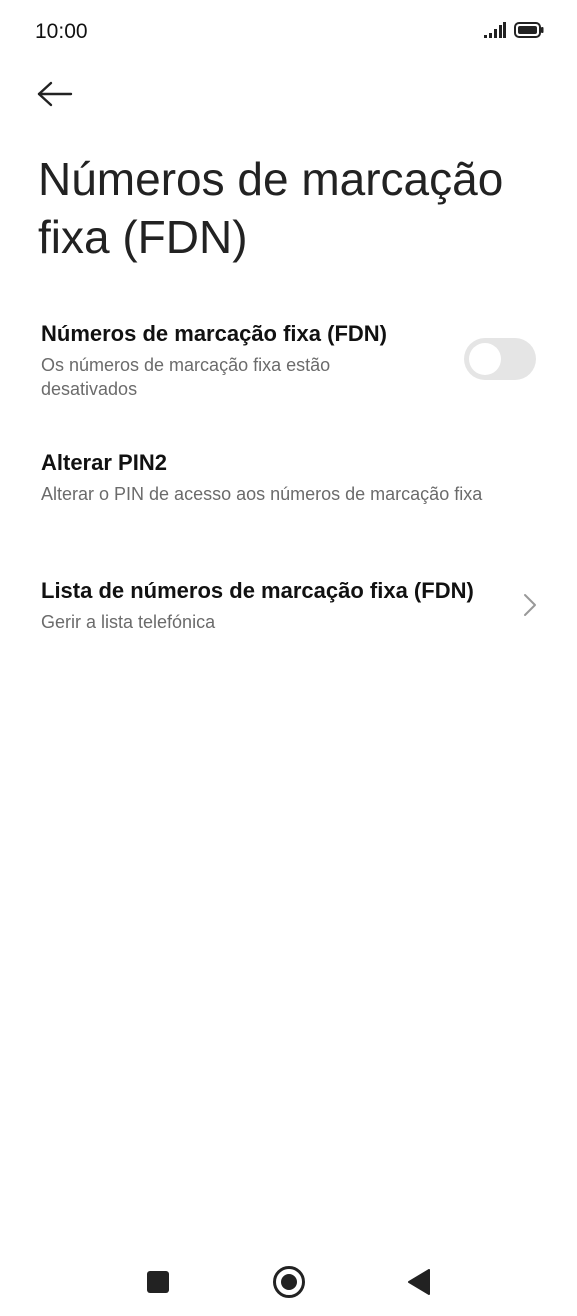 The height and width of the screenshot is (1316, 577). I want to click on recents-button, so click(158, 1284).